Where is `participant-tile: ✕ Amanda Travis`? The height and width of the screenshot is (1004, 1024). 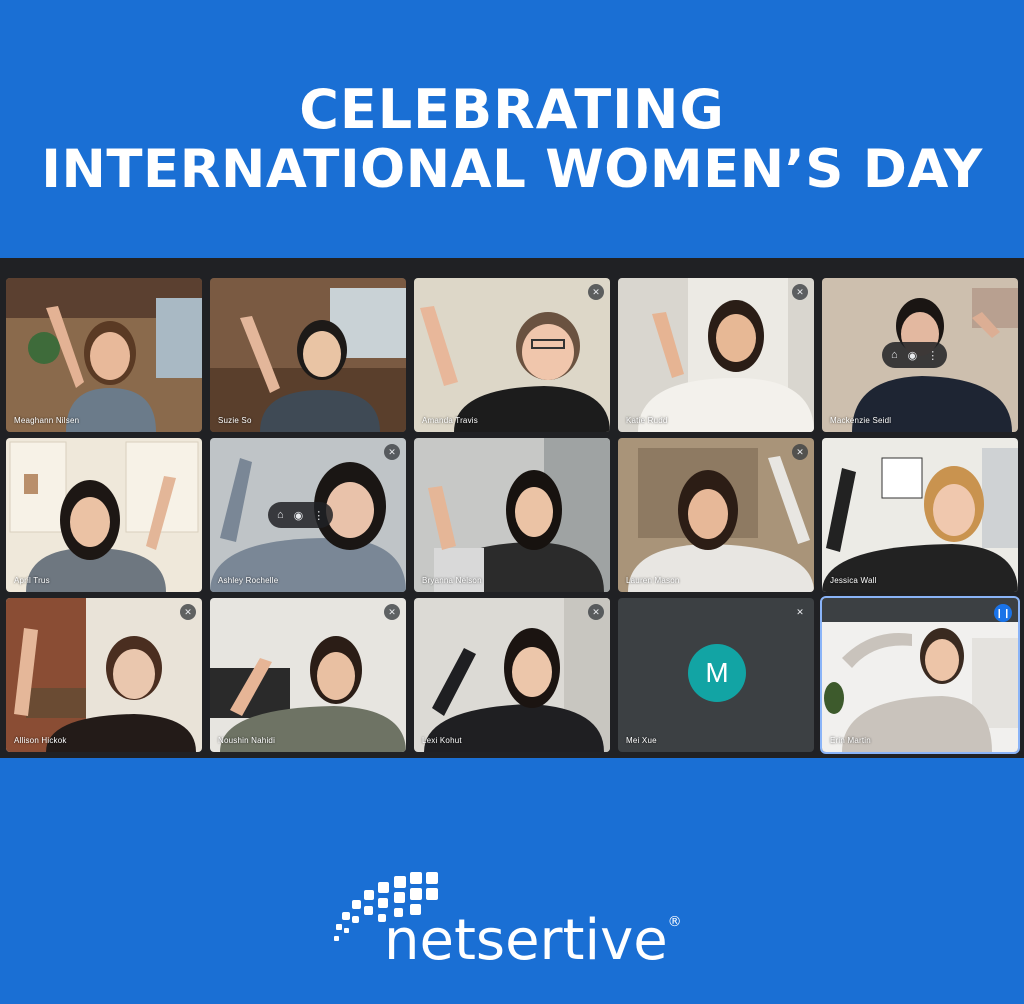 participant-tile: ✕ Amanda Travis is located at coordinates (512, 355).